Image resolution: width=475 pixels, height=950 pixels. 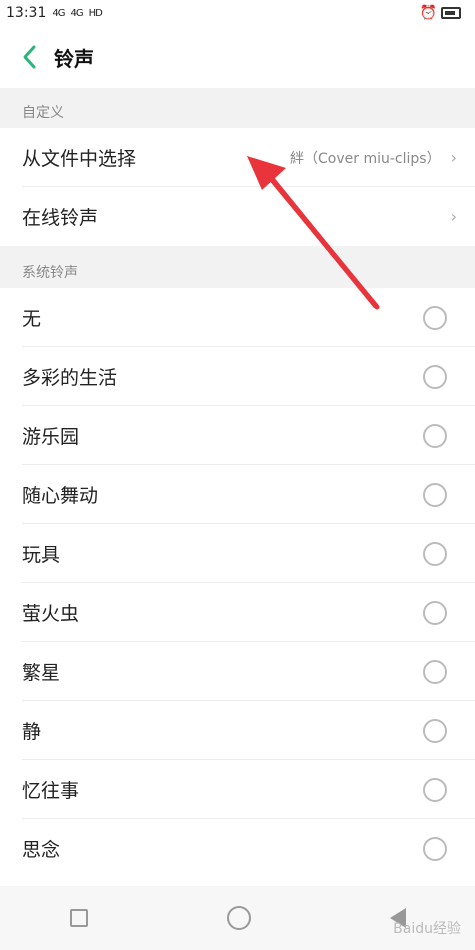 What do you see at coordinates (237, 57) in the screenshot?
I see `header: 铃声` at bounding box center [237, 57].